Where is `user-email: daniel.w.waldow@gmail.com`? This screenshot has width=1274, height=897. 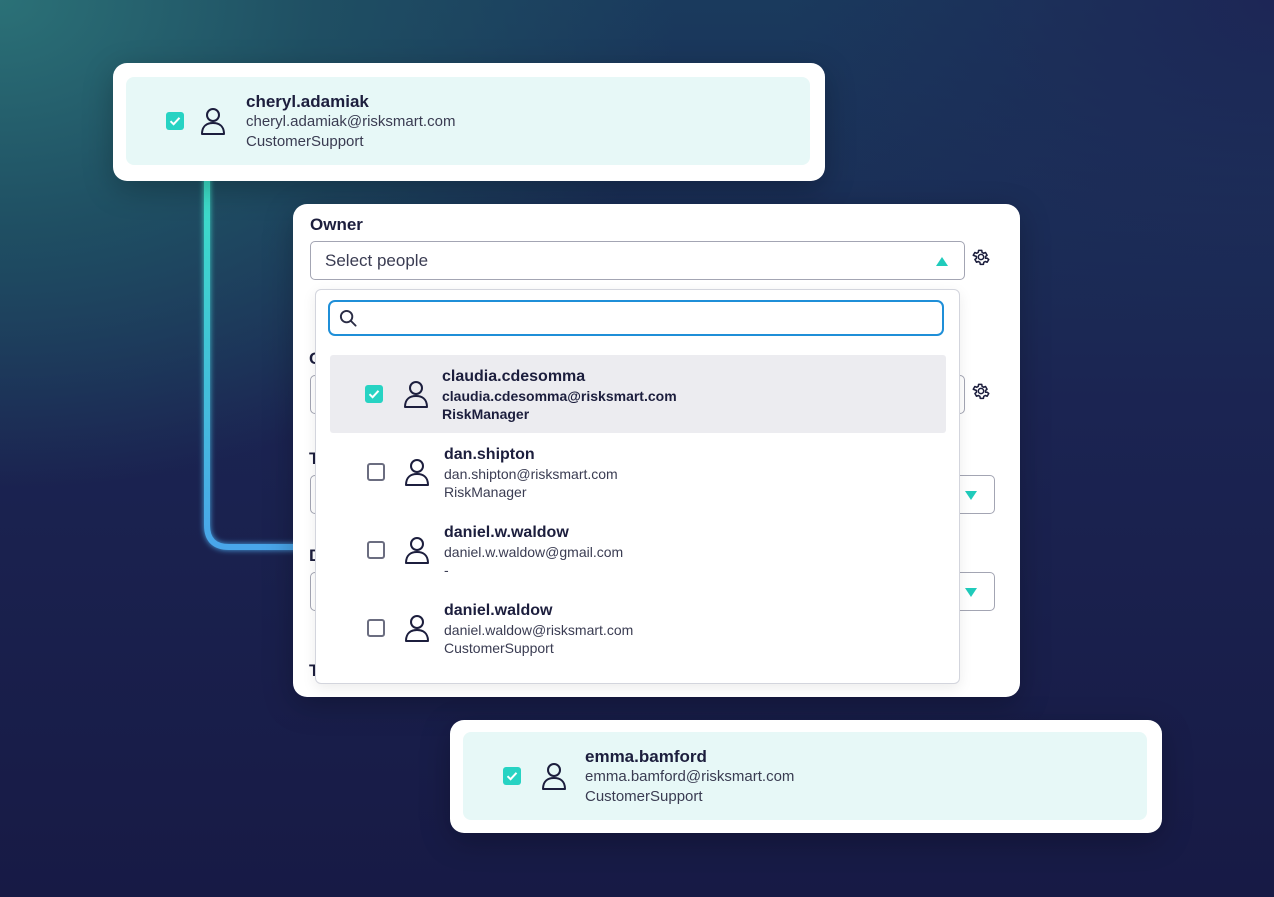
user-email: daniel.w.waldow@gmail.com is located at coordinates (534, 551).